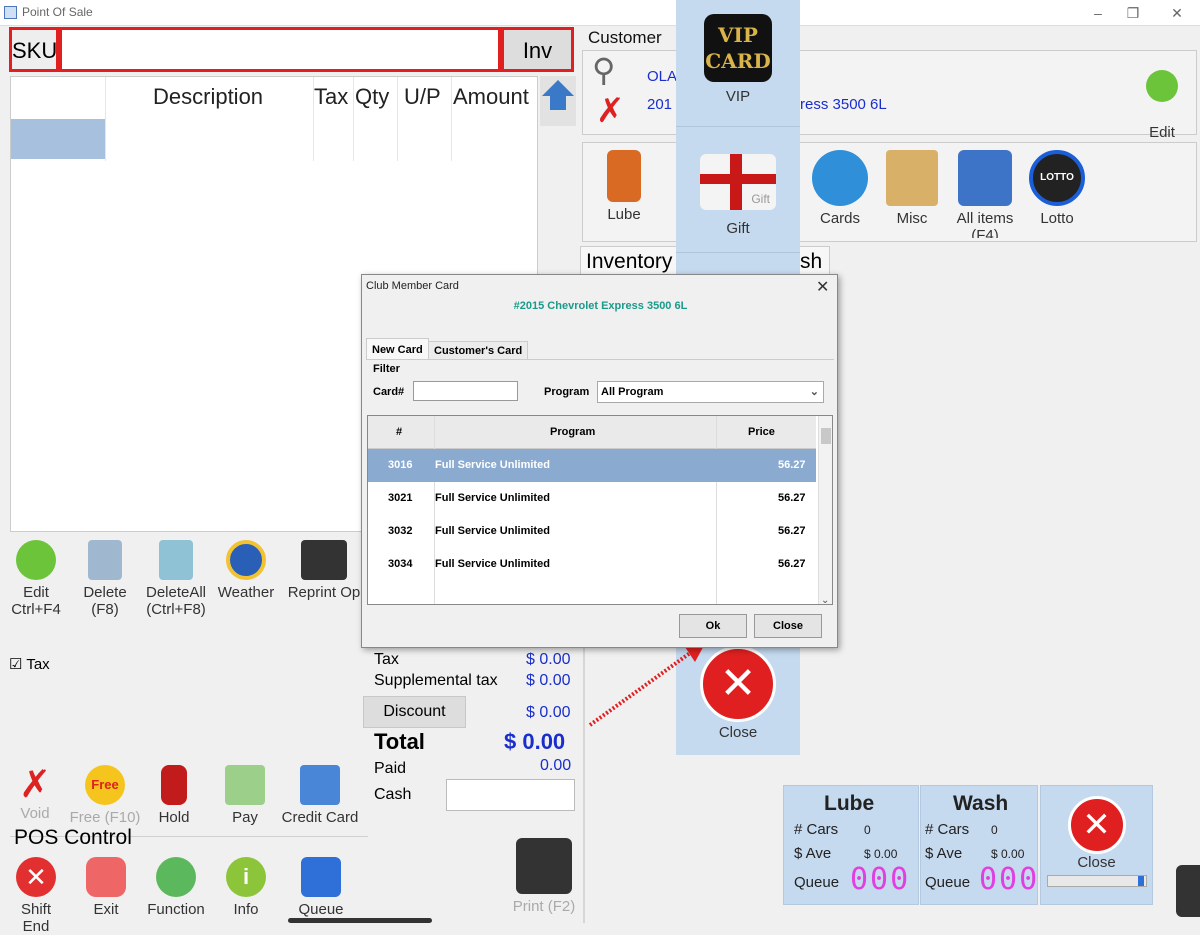 The width and height of the screenshot is (1200, 935). Describe the element at coordinates (208, 96) in the screenshot. I see `col-description: Description` at that location.